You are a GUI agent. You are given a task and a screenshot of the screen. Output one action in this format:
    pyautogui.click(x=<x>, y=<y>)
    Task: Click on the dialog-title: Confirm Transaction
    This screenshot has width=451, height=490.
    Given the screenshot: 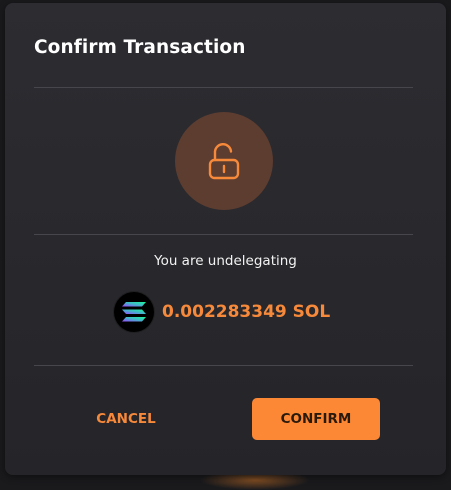 What is the action you would take?
    pyautogui.click(x=140, y=47)
    